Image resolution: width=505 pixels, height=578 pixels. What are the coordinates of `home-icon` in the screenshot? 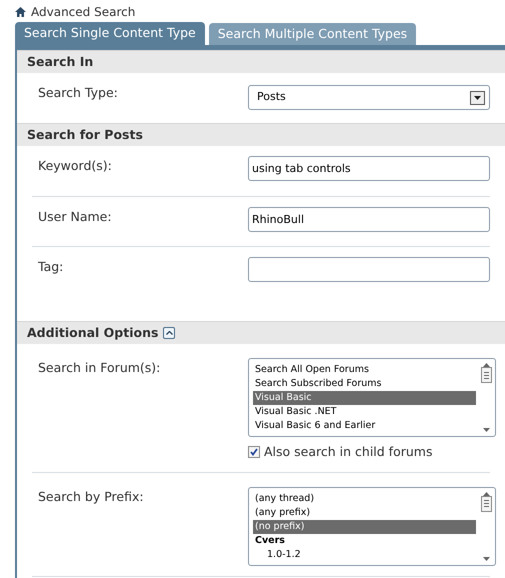 It's located at (20, 11).